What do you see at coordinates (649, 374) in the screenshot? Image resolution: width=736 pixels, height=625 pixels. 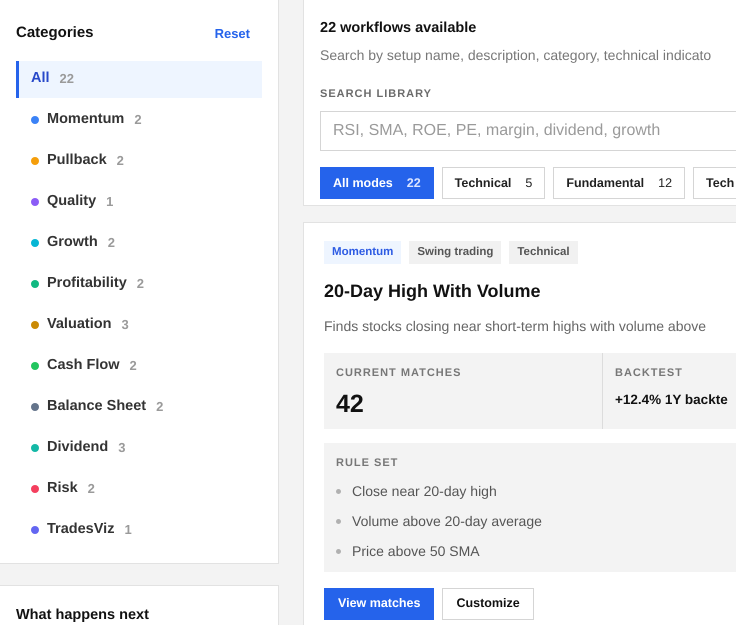 I see `stat-label: BACKTEST` at bounding box center [649, 374].